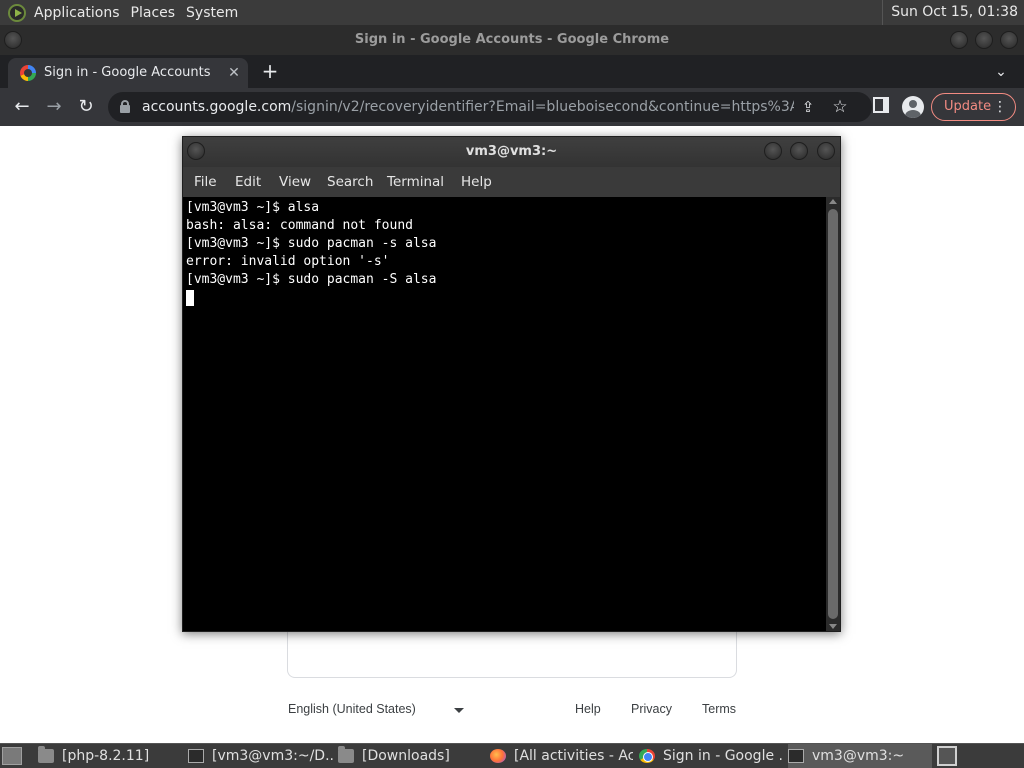 This screenshot has width=1024, height=768. I want to click on terminal-menu-help: Help, so click(476, 182).